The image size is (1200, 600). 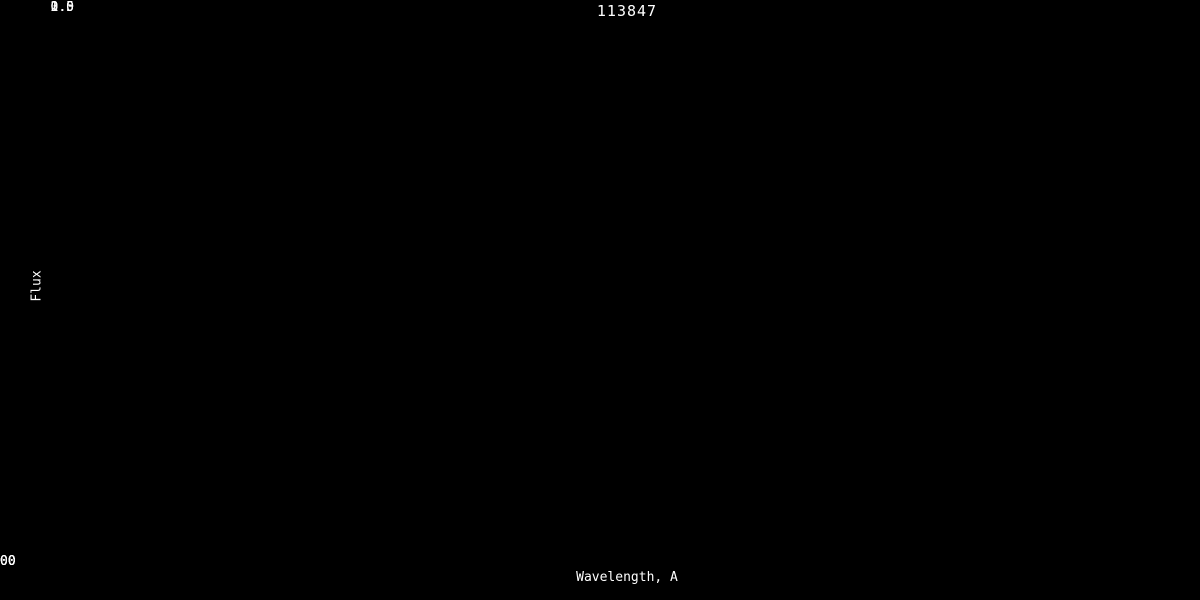 I want to click on x-axis-label: Wavelength, A, so click(x=627, y=577).